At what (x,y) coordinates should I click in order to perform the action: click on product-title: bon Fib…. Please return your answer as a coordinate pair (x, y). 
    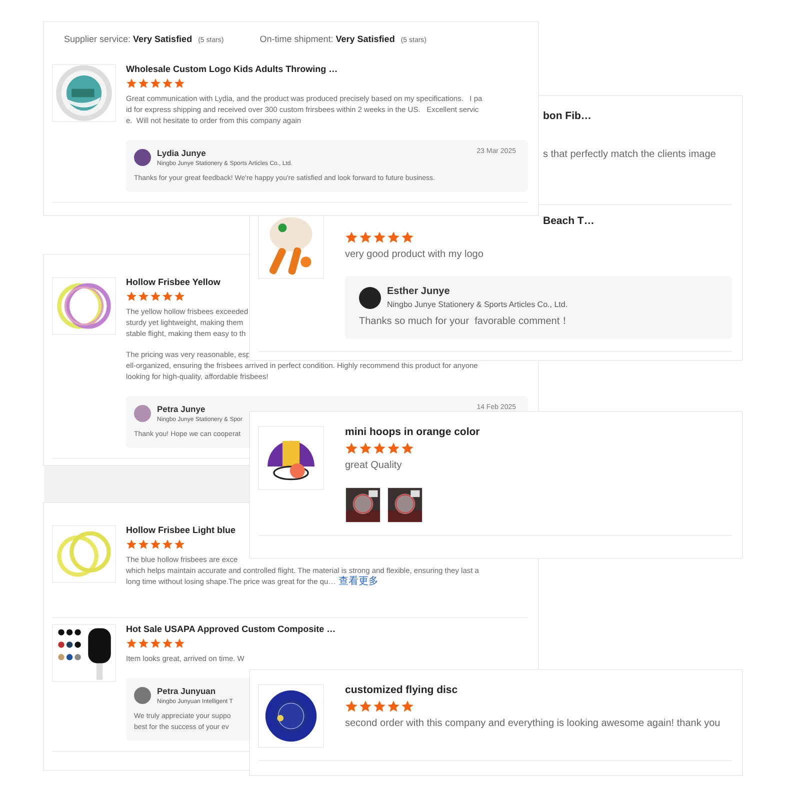
    Looking at the image, I should click on (567, 116).